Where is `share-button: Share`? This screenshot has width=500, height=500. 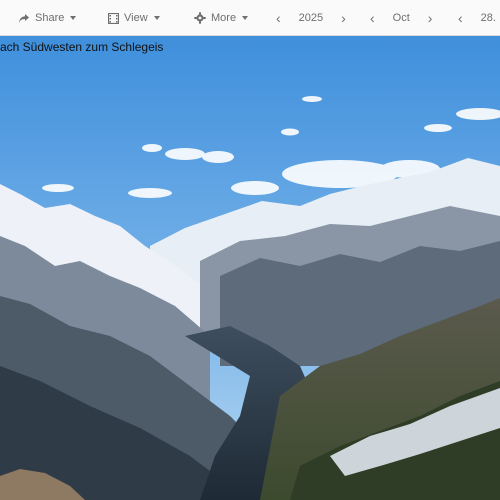 share-button: Share is located at coordinates (47, 18).